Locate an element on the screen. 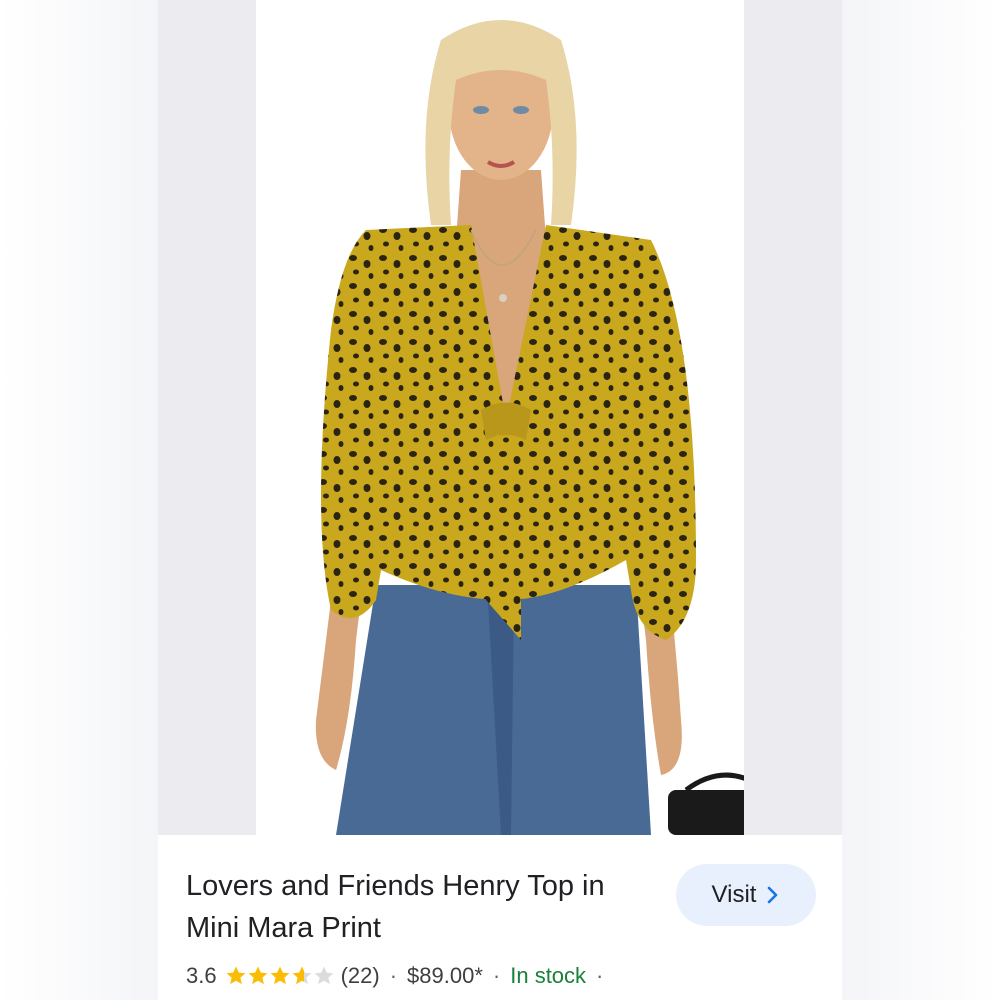 This screenshot has width=1000, height=1000. rating-value: 3.6 is located at coordinates (201, 975).